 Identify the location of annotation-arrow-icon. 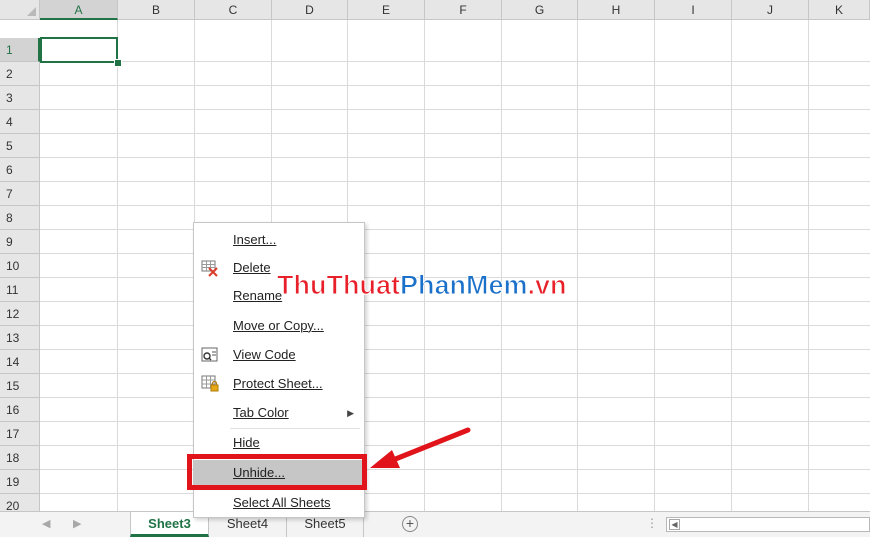
(420, 447).